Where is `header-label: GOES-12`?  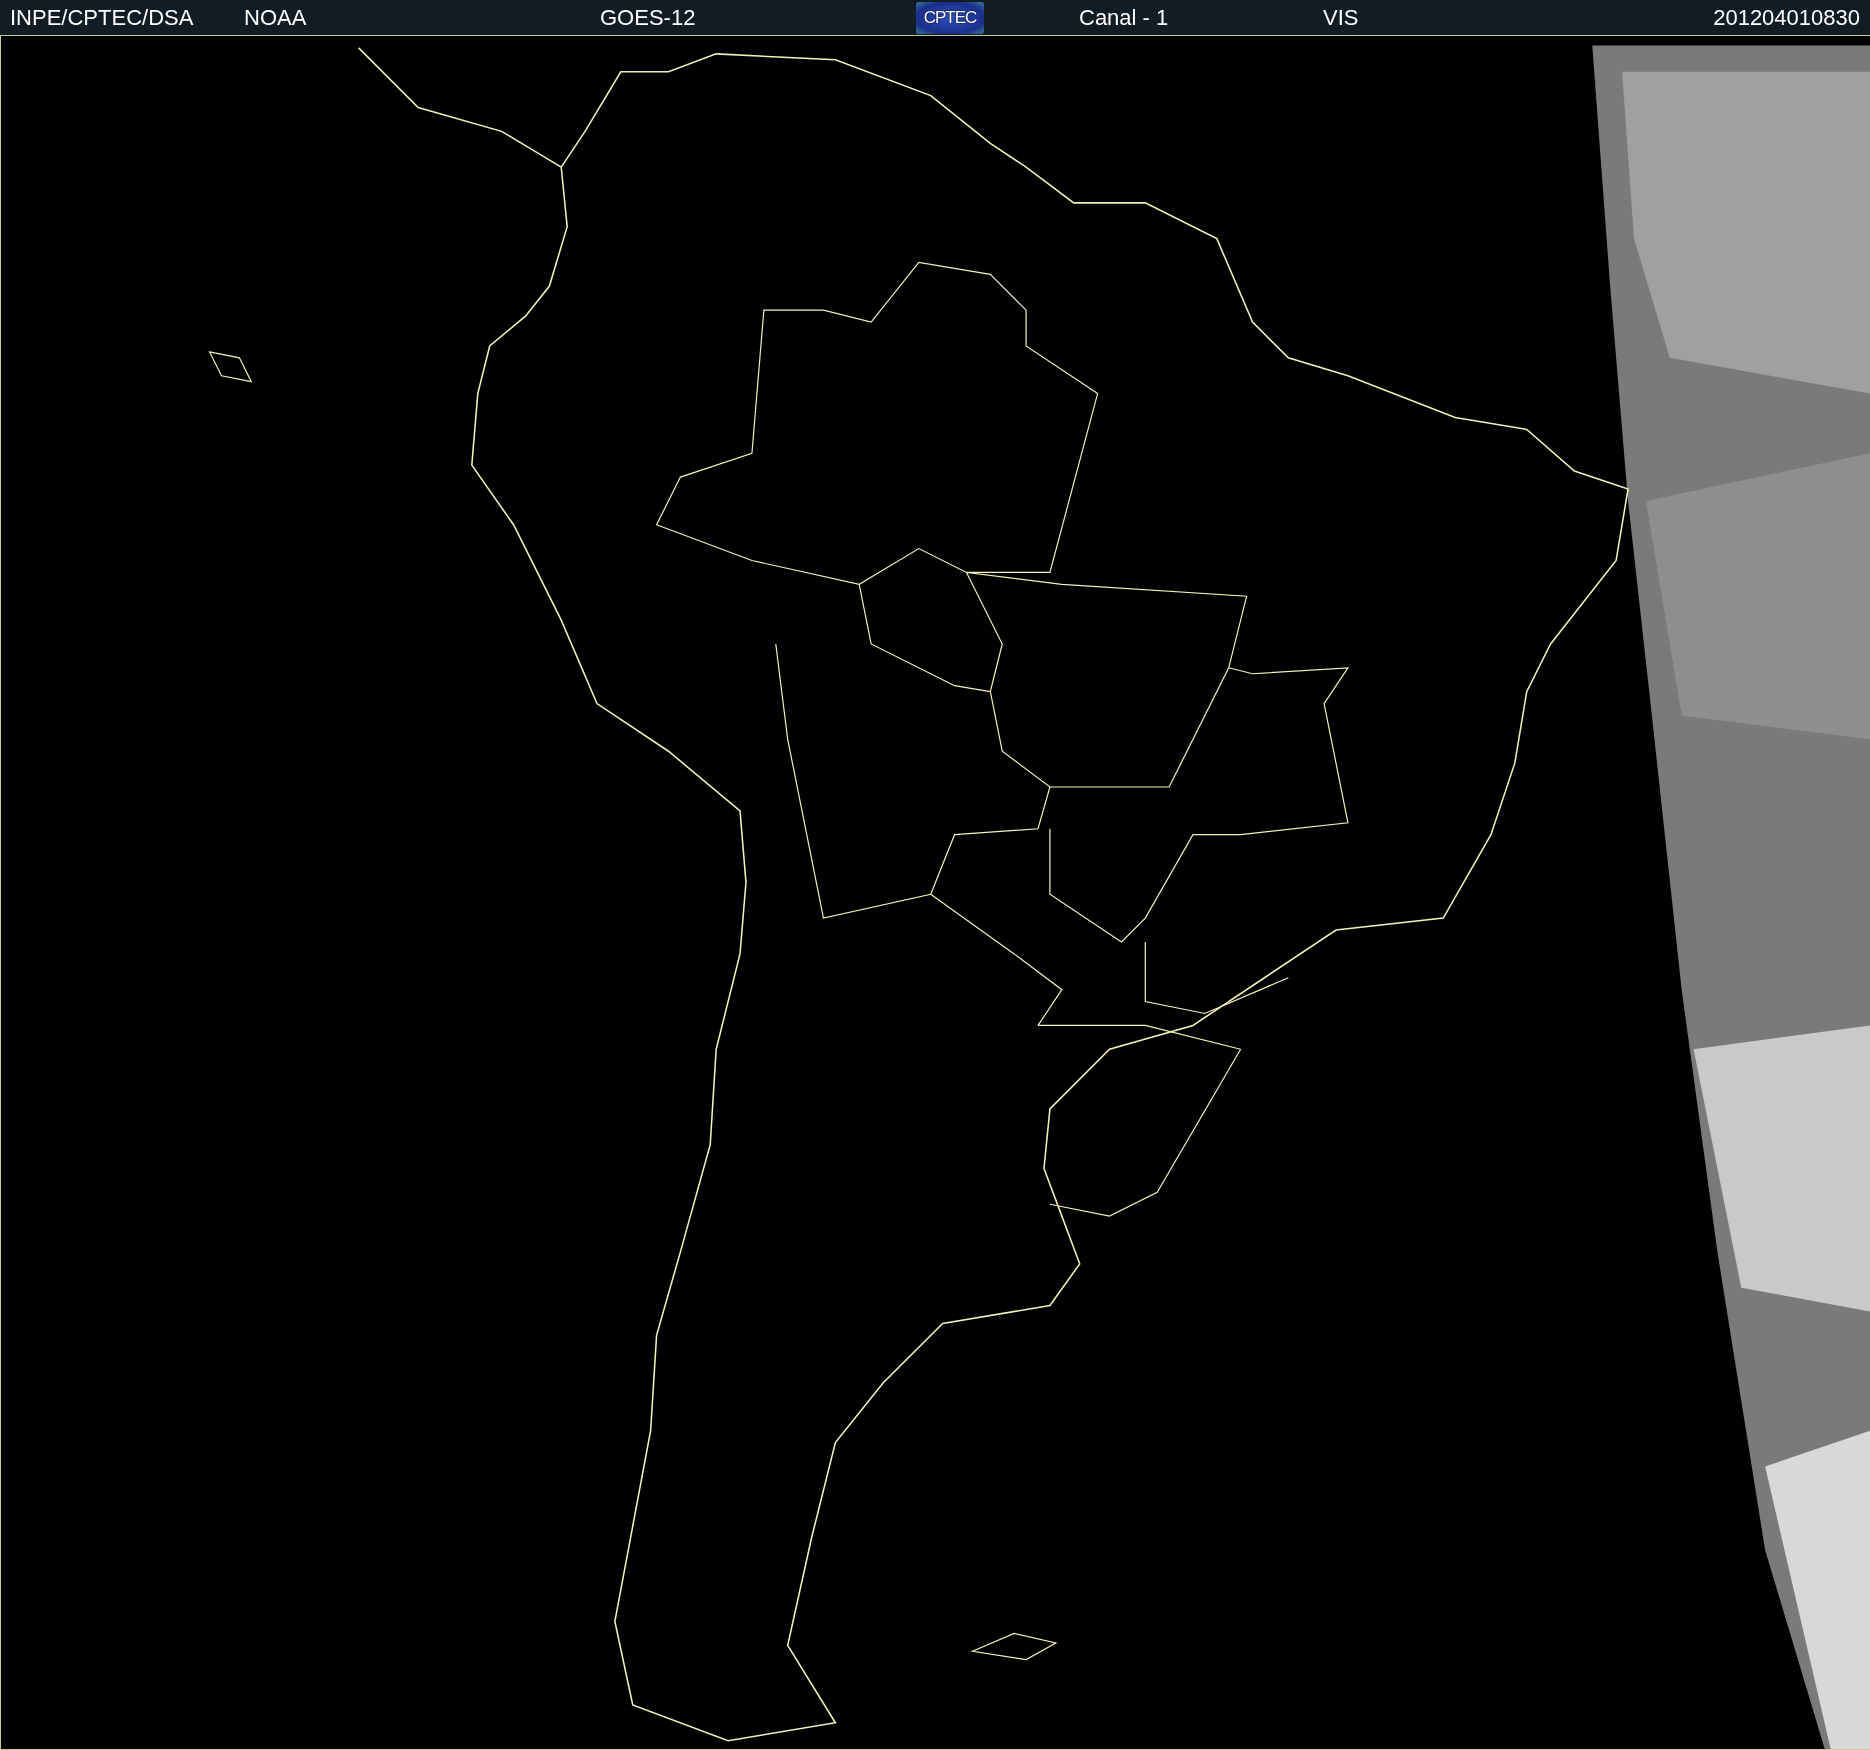
header-label: GOES-12 is located at coordinates (648, 17).